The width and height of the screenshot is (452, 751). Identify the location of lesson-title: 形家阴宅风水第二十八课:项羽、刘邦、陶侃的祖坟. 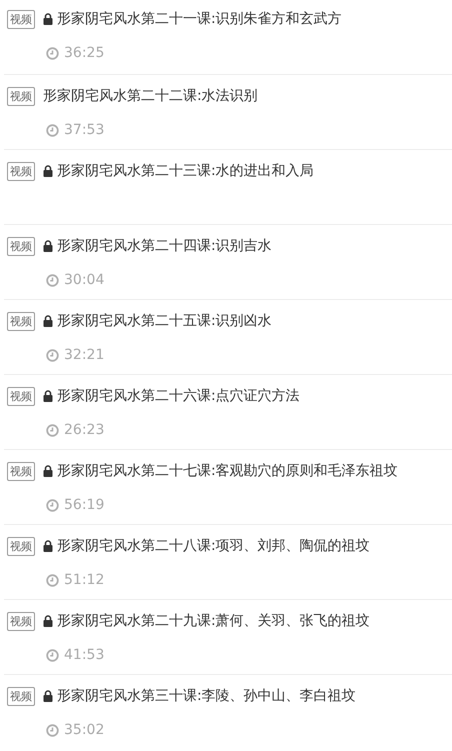
(213, 546).